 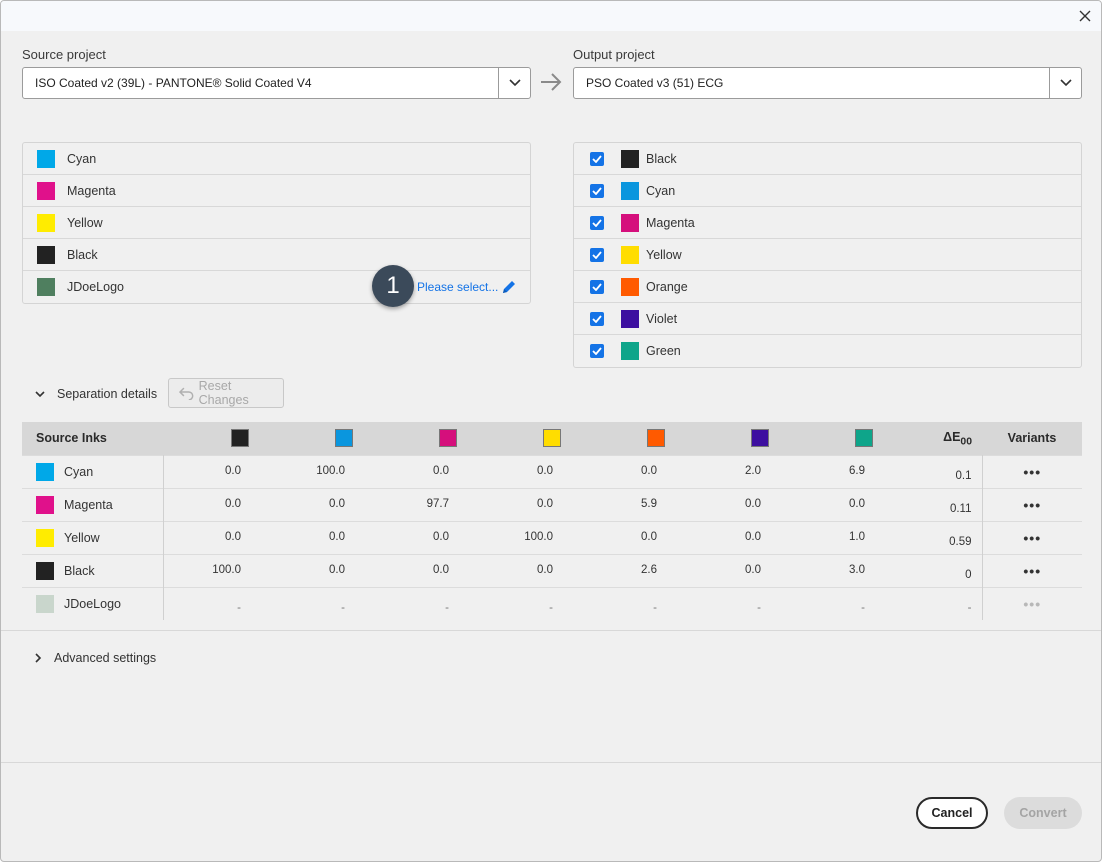 I want to click on separation-value-cell: 2.0, so click(x=721, y=471).